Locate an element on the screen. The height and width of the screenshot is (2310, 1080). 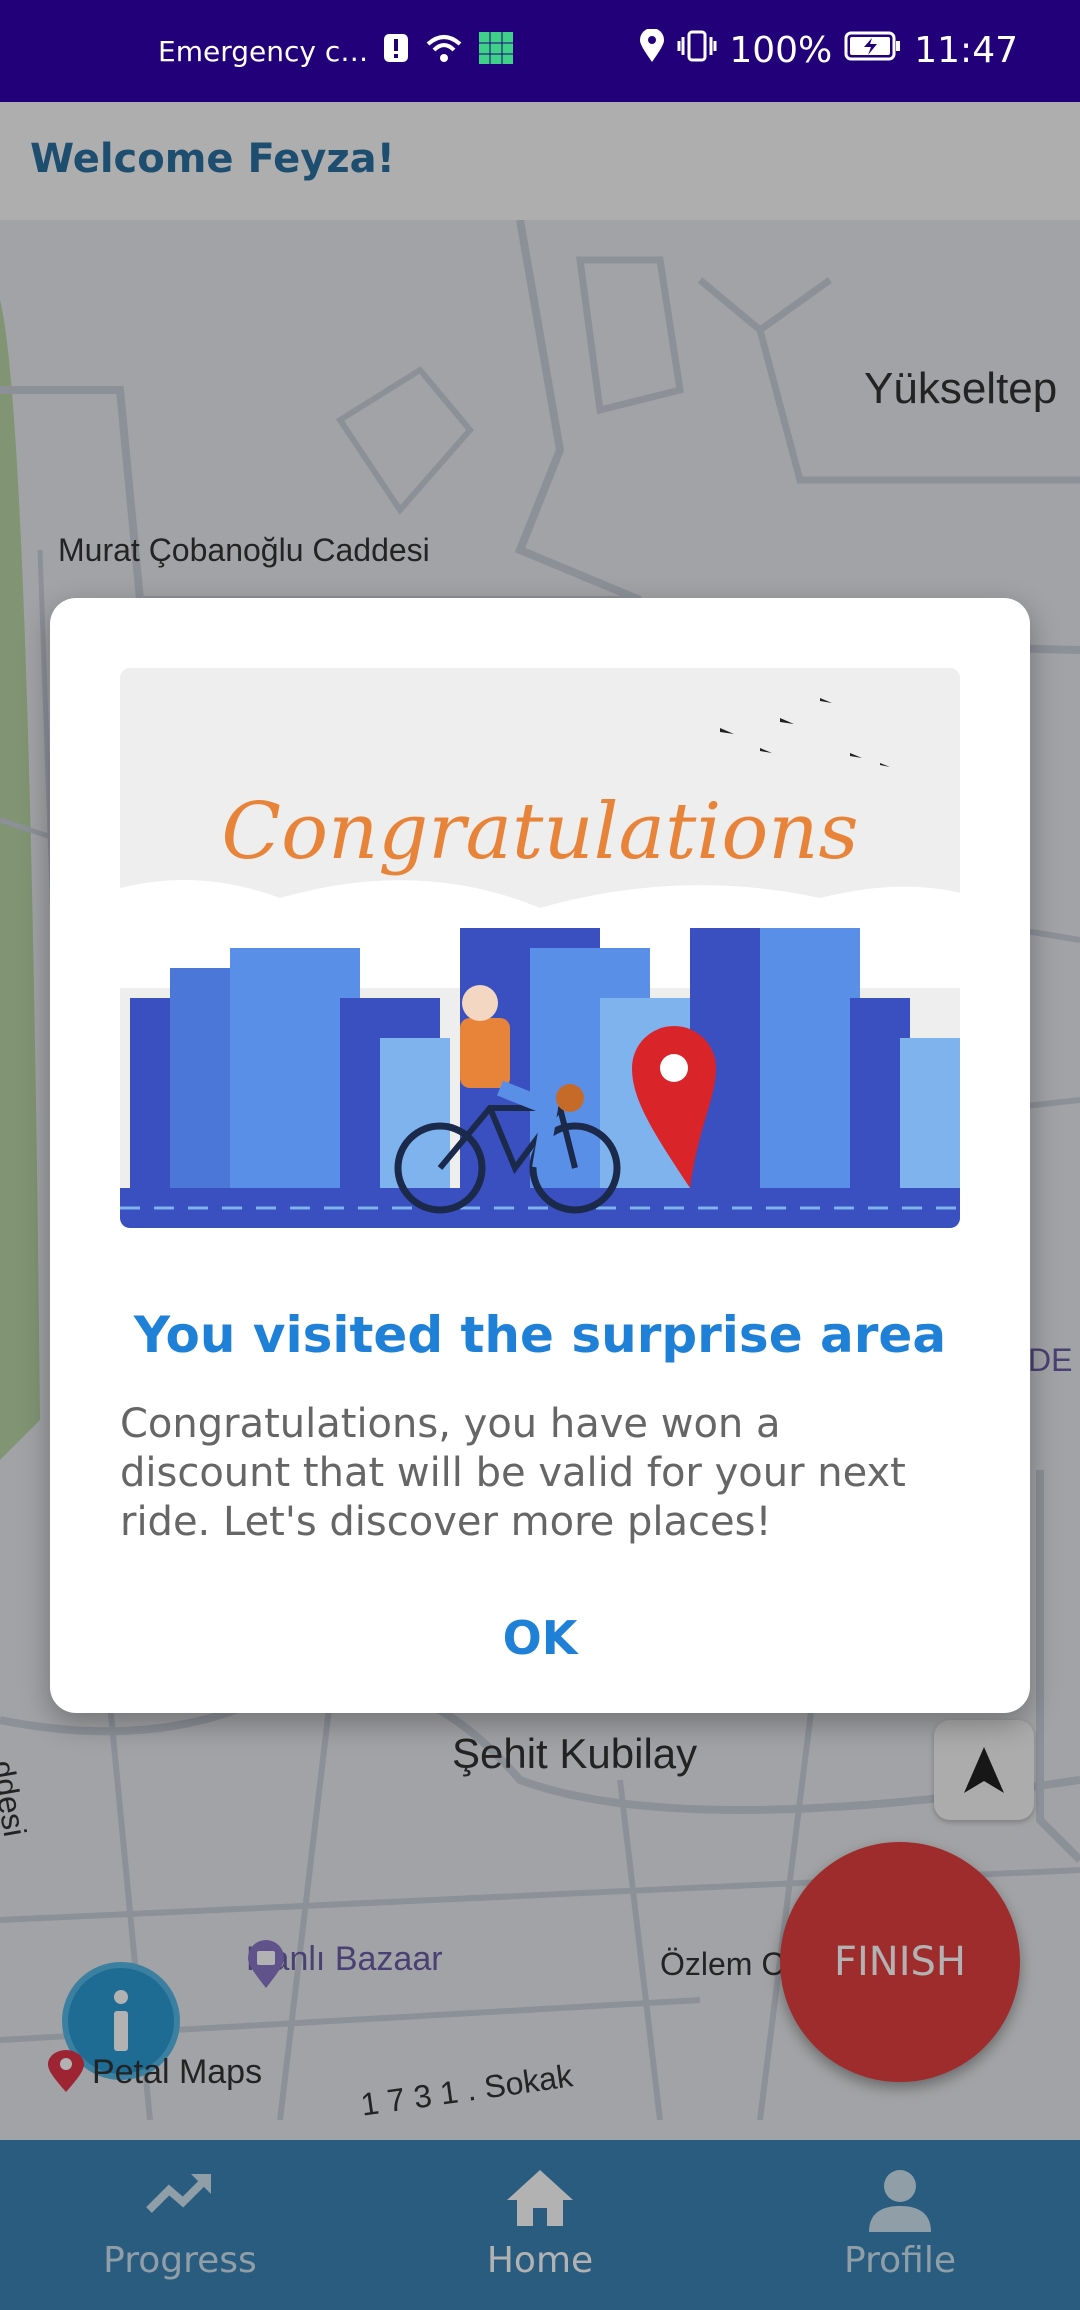
welcome-title: Welcome Feyza! is located at coordinates (212, 159).